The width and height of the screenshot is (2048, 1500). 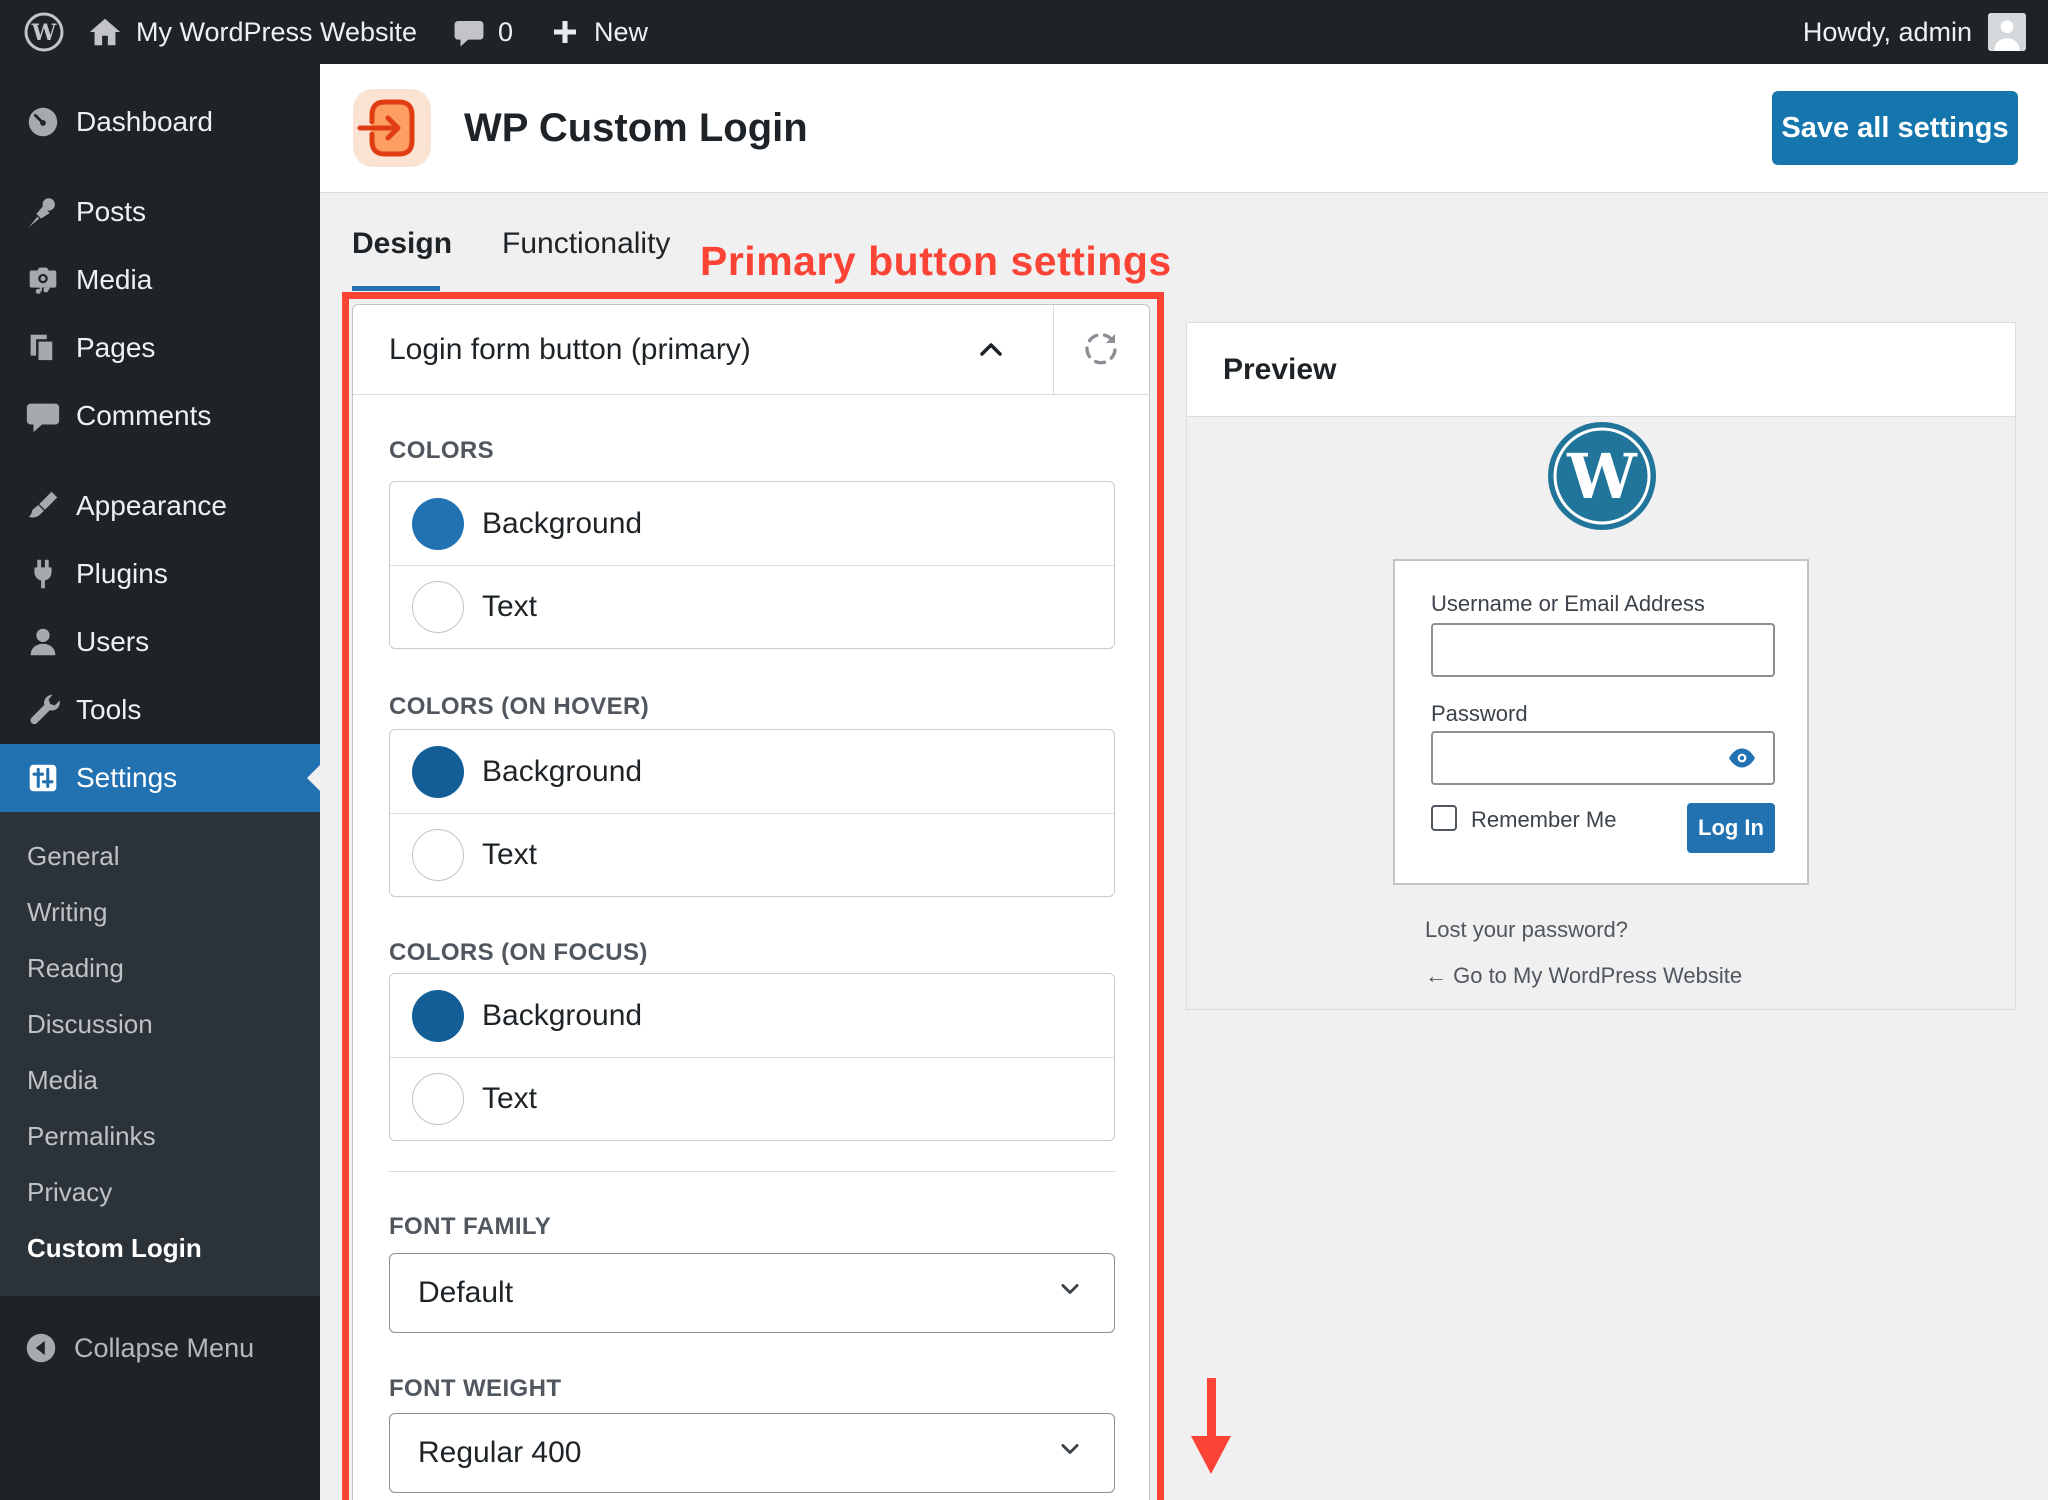 What do you see at coordinates (1184, 128) in the screenshot?
I see `page-header: WP Custom Login Save all settings` at bounding box center [1184, 128].